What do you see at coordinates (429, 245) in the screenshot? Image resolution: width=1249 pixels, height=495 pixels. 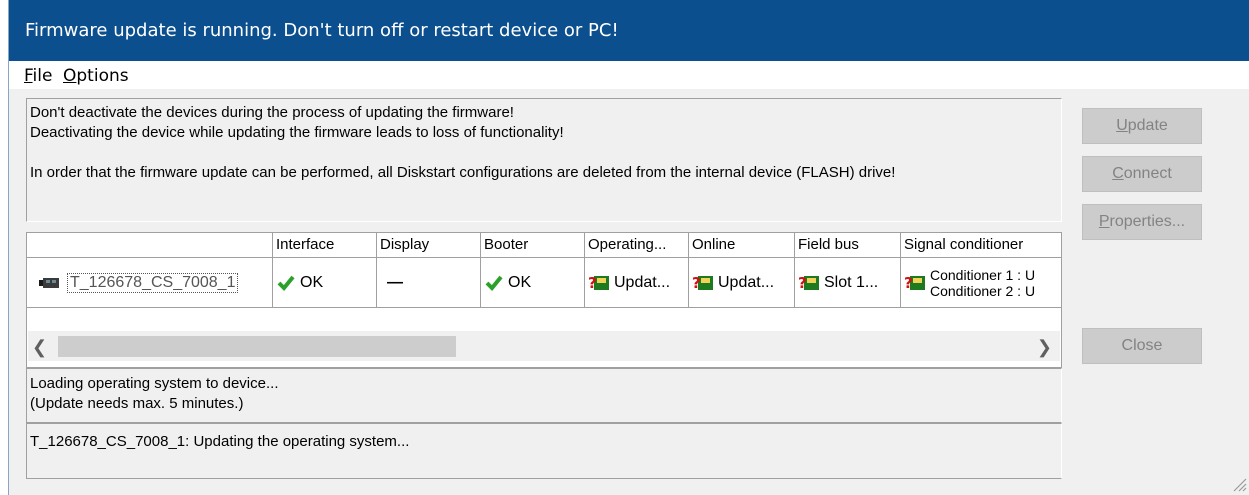 I see `header-display: Display` at bounding box center [429, 245].